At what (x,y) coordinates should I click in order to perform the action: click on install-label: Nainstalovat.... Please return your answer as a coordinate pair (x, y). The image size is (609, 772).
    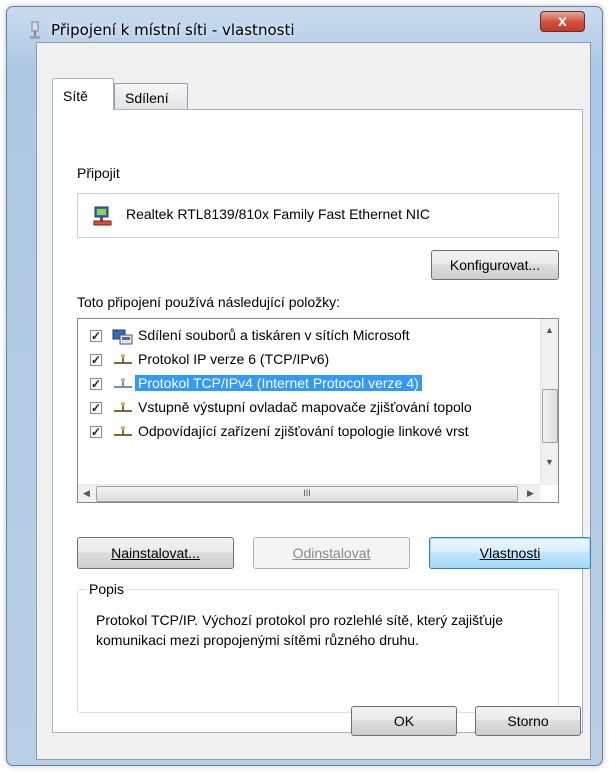
    Looking at the image, I should click on (155, 553).